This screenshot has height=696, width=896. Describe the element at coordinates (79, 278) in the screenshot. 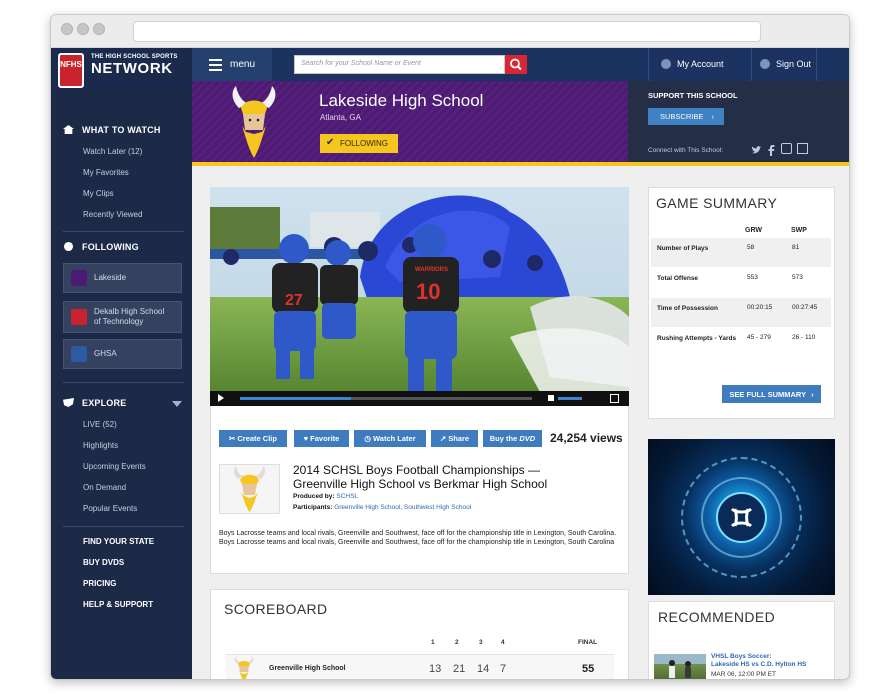

I see `lakeside-logo-icon` at that location.